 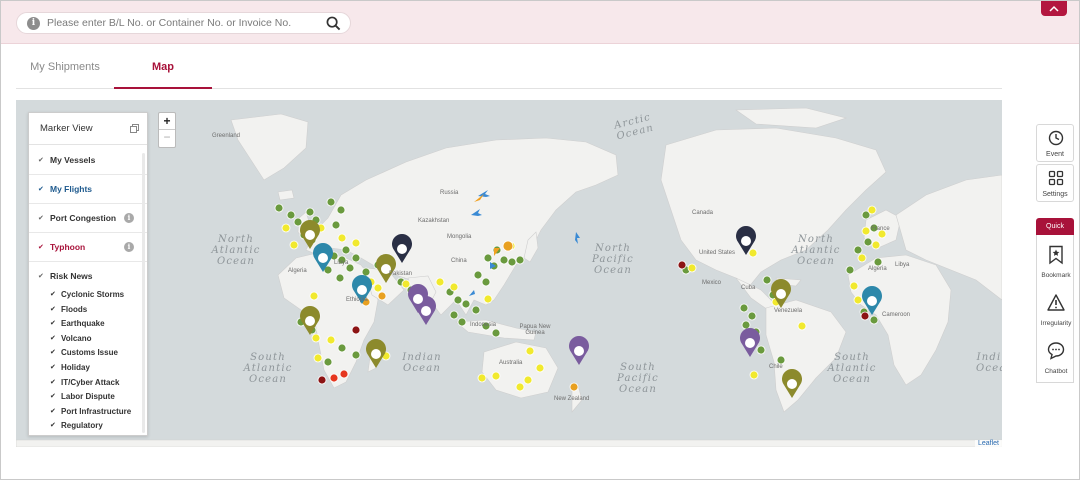 I want to click on land-label: Ethiopia, so click(x=357, y=300).